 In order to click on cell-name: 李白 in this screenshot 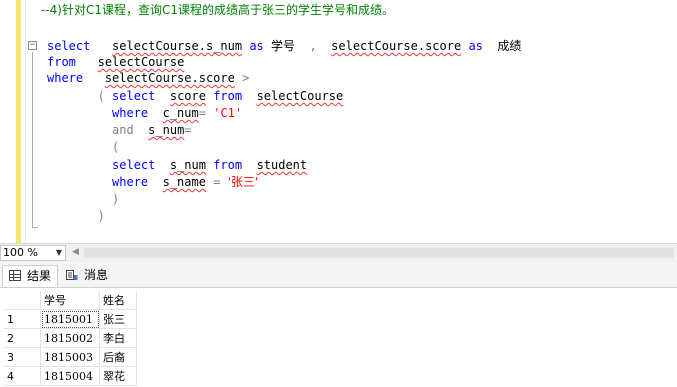, I will do `click(118, 338)`.